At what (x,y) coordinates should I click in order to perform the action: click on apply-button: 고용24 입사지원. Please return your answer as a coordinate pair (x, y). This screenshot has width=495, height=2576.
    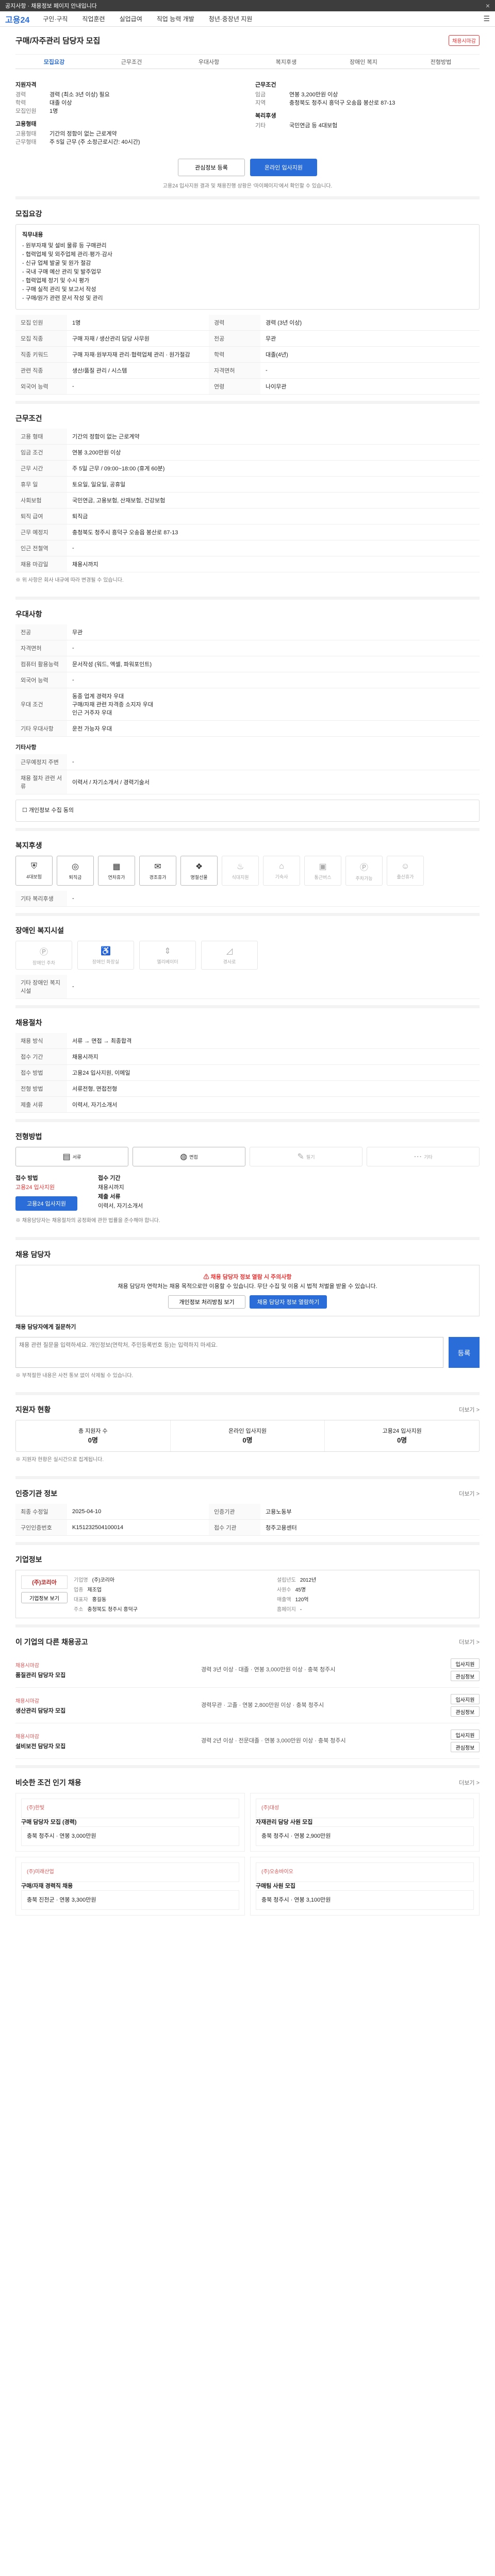
    Looking at the image, I should click on (46, 1204).